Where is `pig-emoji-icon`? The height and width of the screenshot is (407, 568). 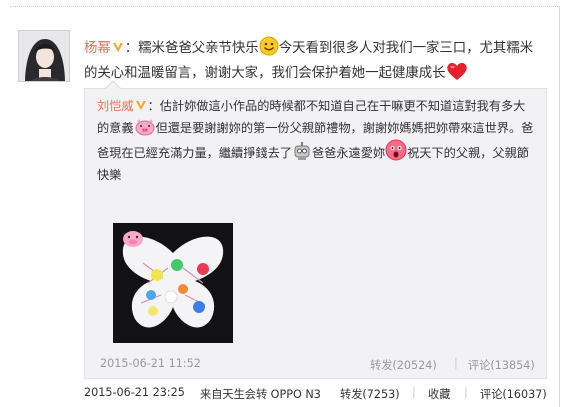
pig-emoji-icon is located at coordinates (145, 127).